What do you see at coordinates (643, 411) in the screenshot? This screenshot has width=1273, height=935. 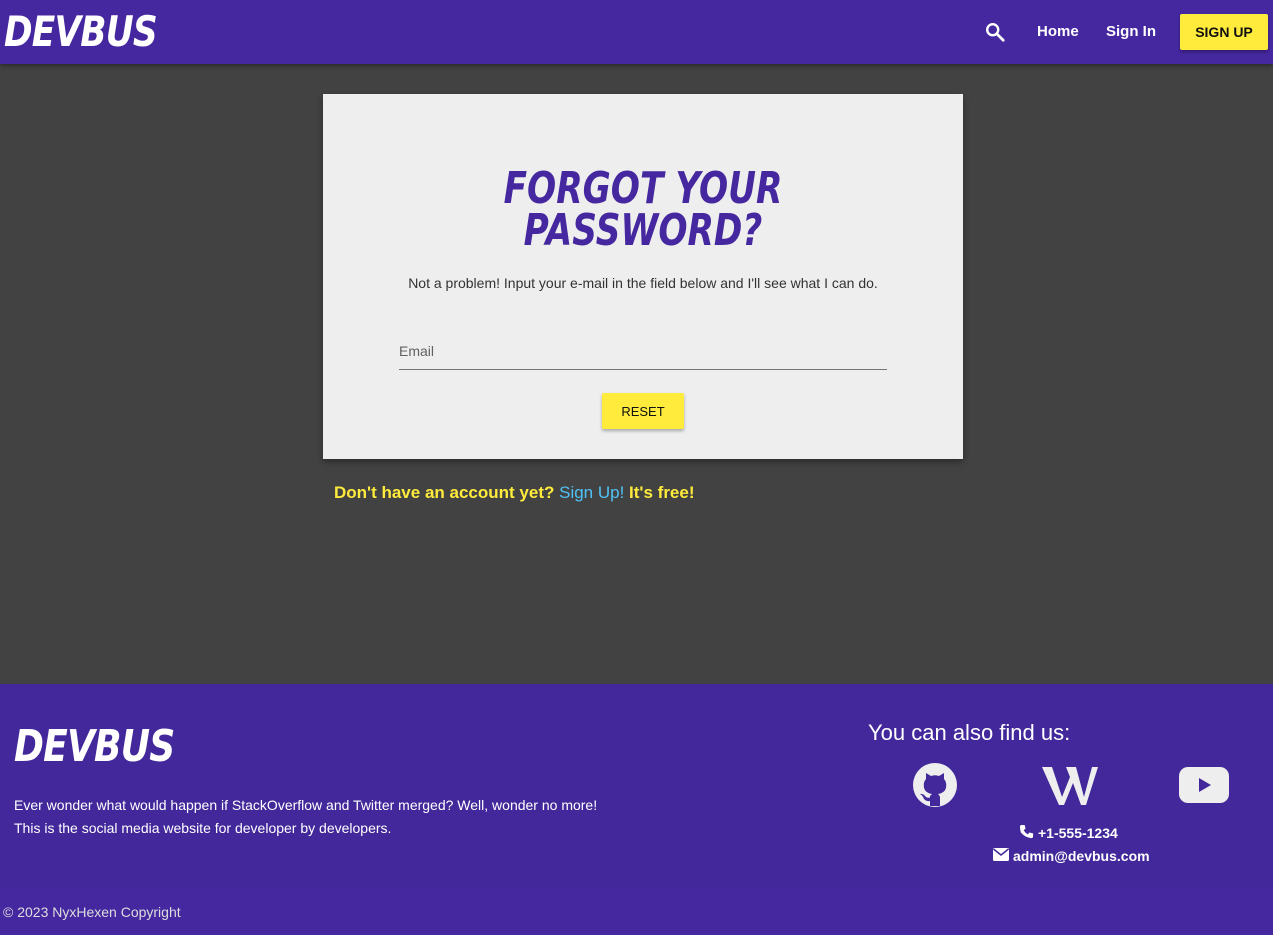 I see `reset-button: RESET` at bounding box center [643, 411].